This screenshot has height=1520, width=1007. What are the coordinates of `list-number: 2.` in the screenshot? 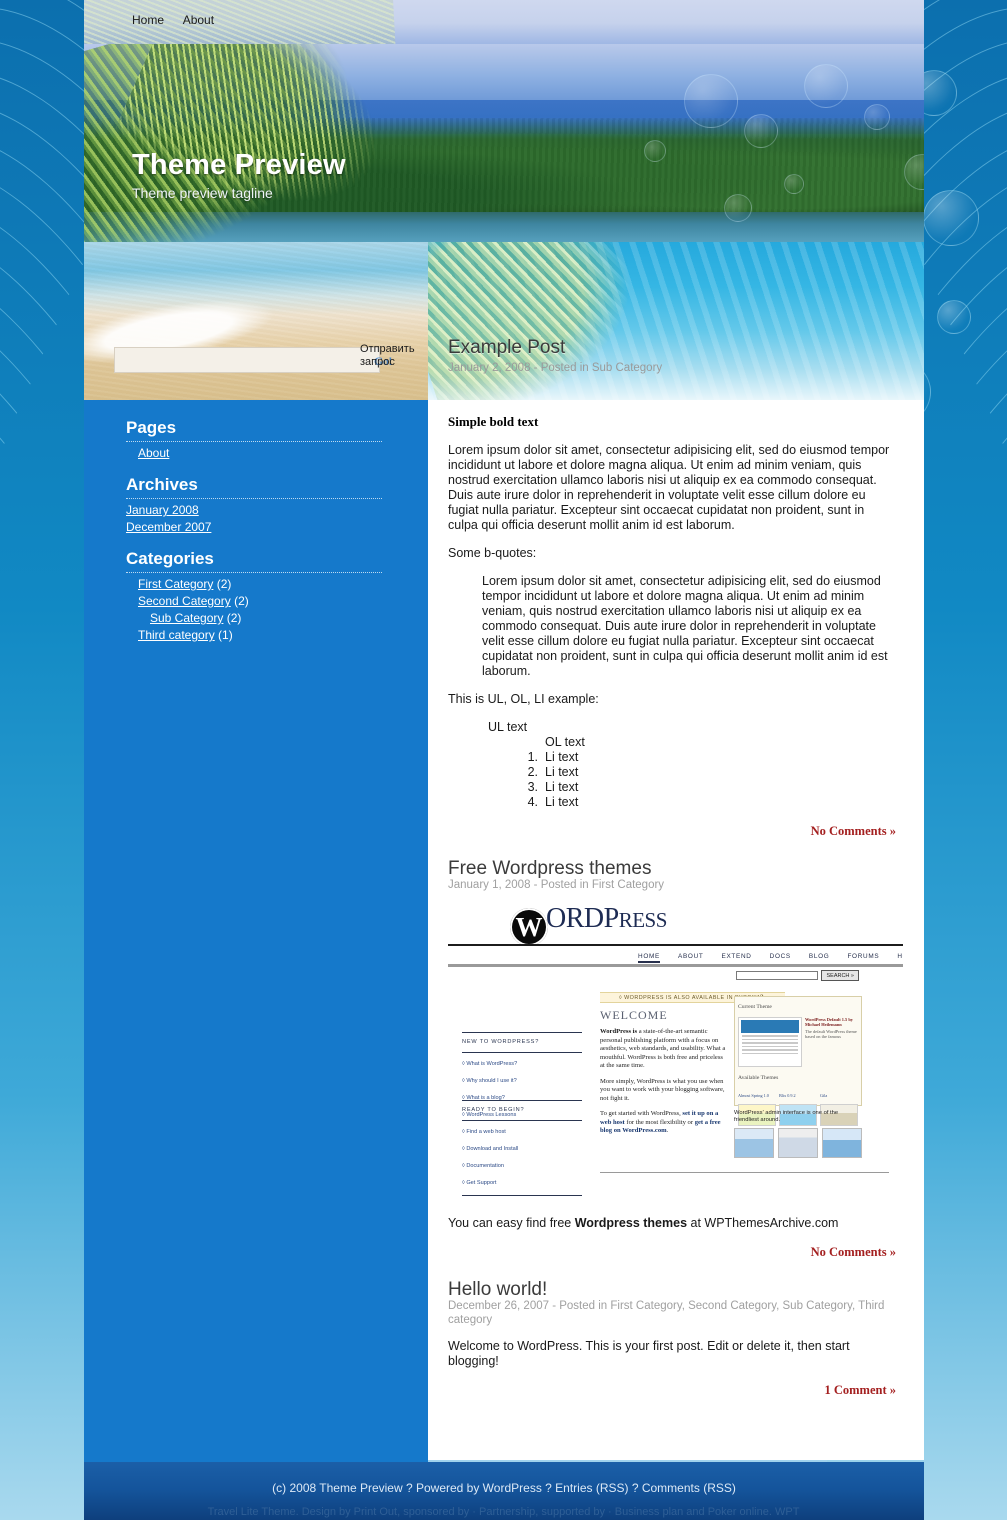 It's located at (532, 772).